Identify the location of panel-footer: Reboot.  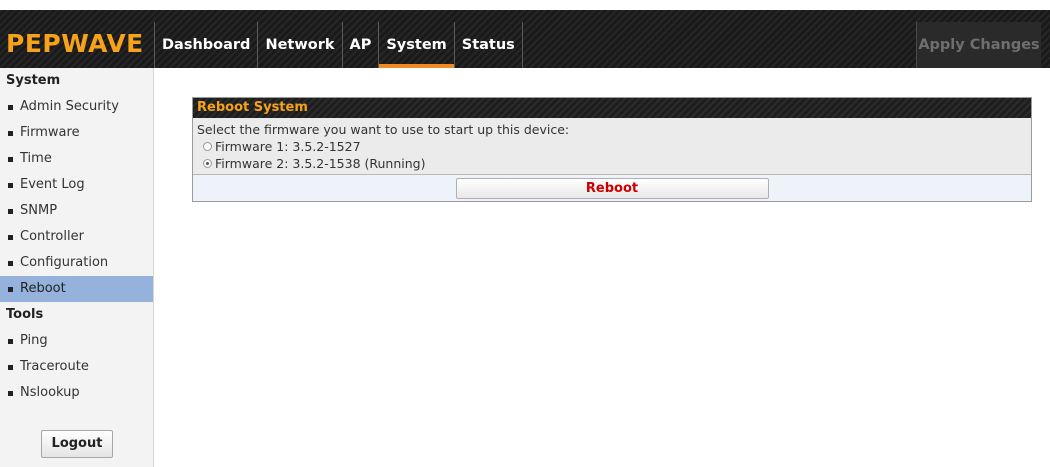
(612, 188).